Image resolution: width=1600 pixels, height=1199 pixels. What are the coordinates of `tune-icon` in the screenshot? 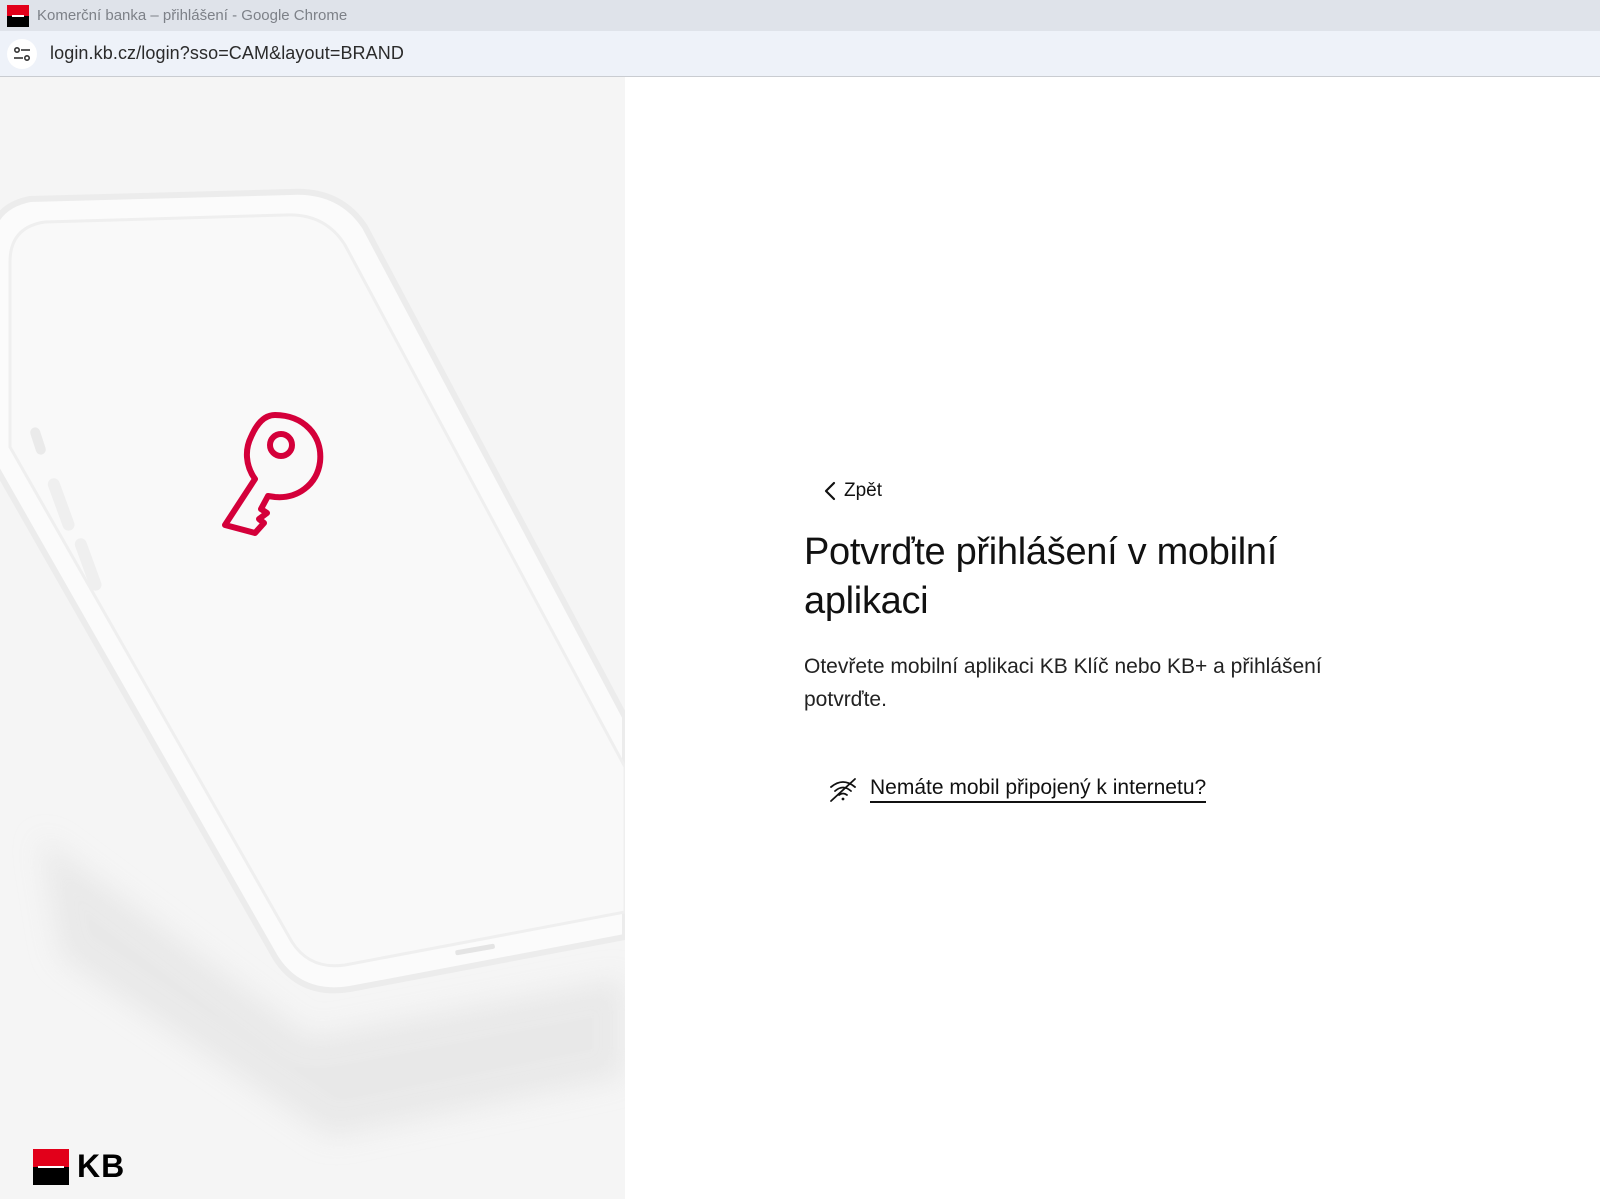 It's located at (22, 53).